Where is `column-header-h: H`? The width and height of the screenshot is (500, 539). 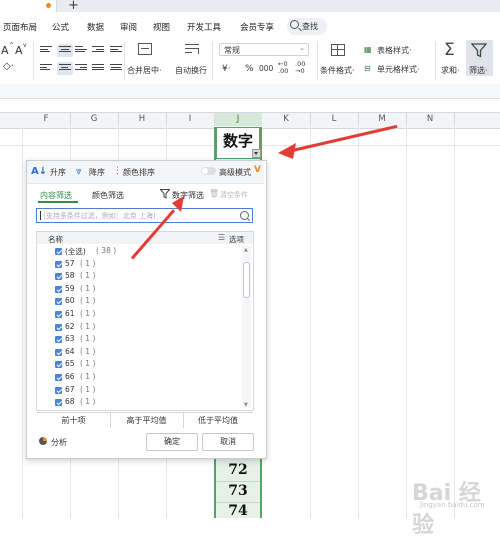 column-header-h: H is located at coordinates (142, 119).